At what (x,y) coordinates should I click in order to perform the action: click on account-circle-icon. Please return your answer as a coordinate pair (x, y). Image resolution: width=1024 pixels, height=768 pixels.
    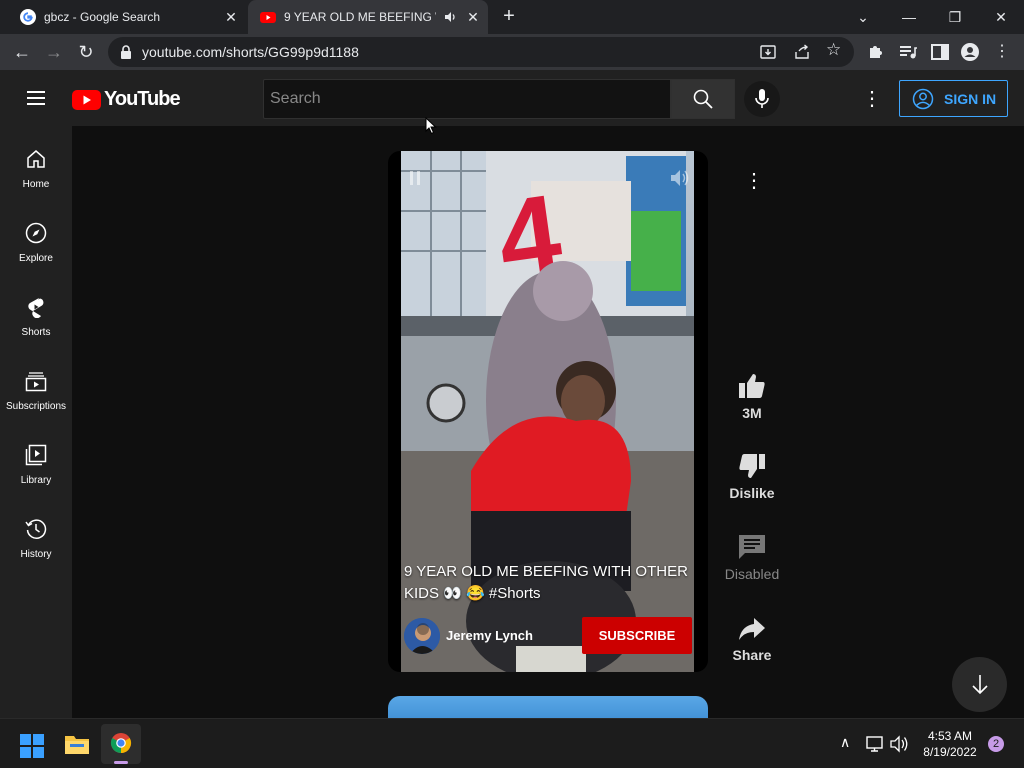
    Looking at the image, I should click on (923, 99).